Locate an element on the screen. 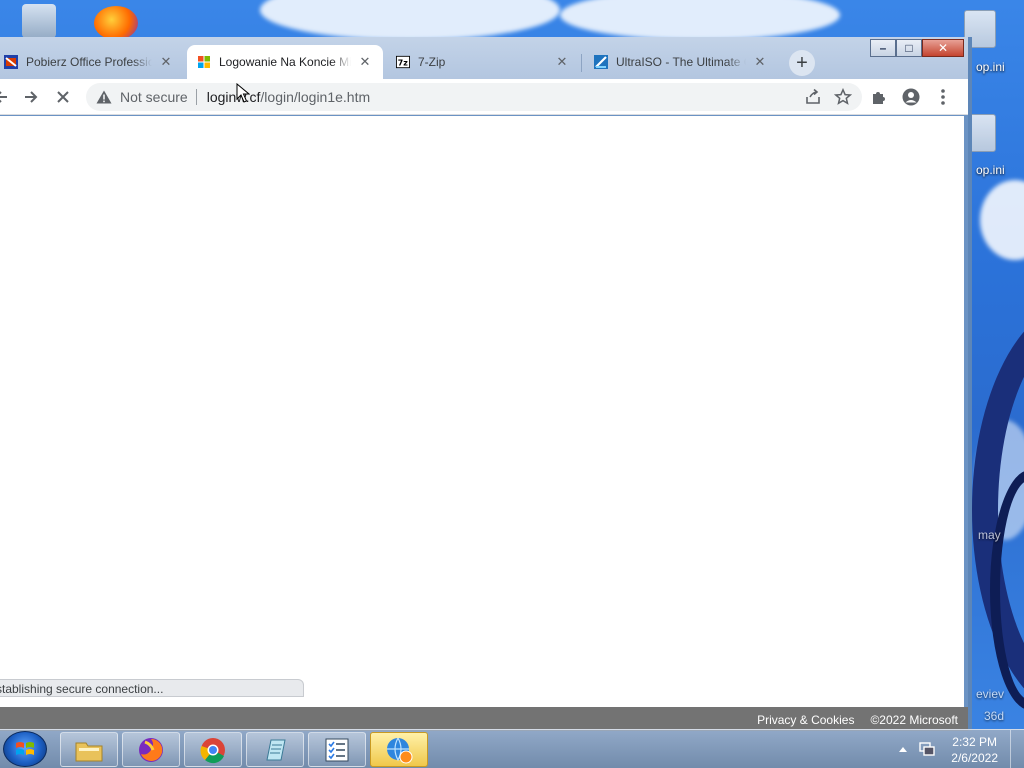  task-list-icon is located at coordinates (337, 749).